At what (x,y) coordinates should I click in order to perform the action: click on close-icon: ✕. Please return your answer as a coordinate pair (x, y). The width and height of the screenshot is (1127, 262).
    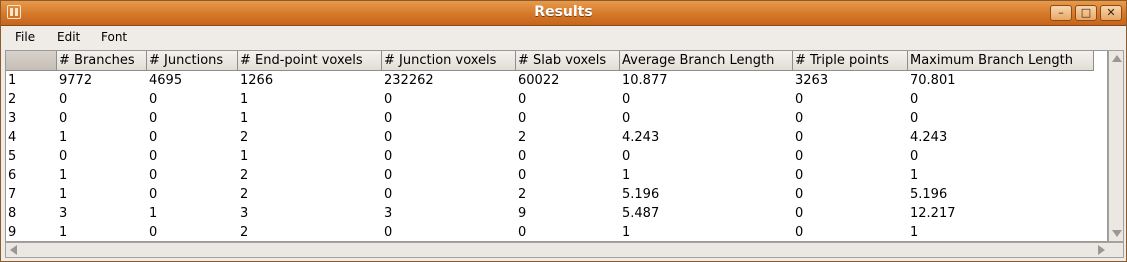
    Looking at the image, I should click on (1111, 12).